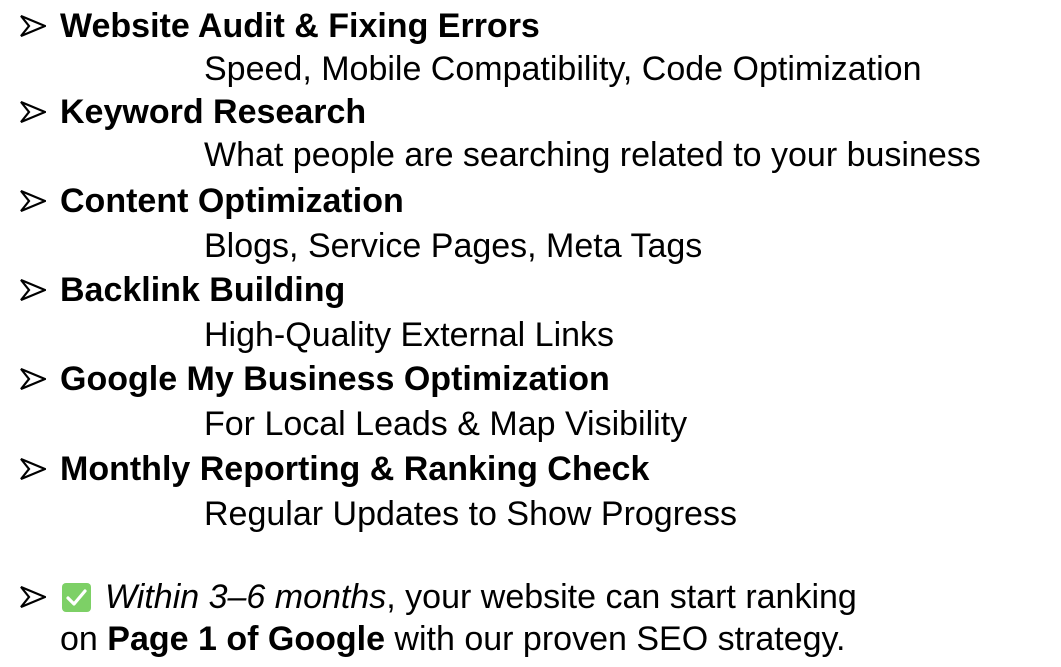 The height and width of the screenshot is (667, 1061). I want to click on note-text-1: , your website can start ranking, so click(621, 597).